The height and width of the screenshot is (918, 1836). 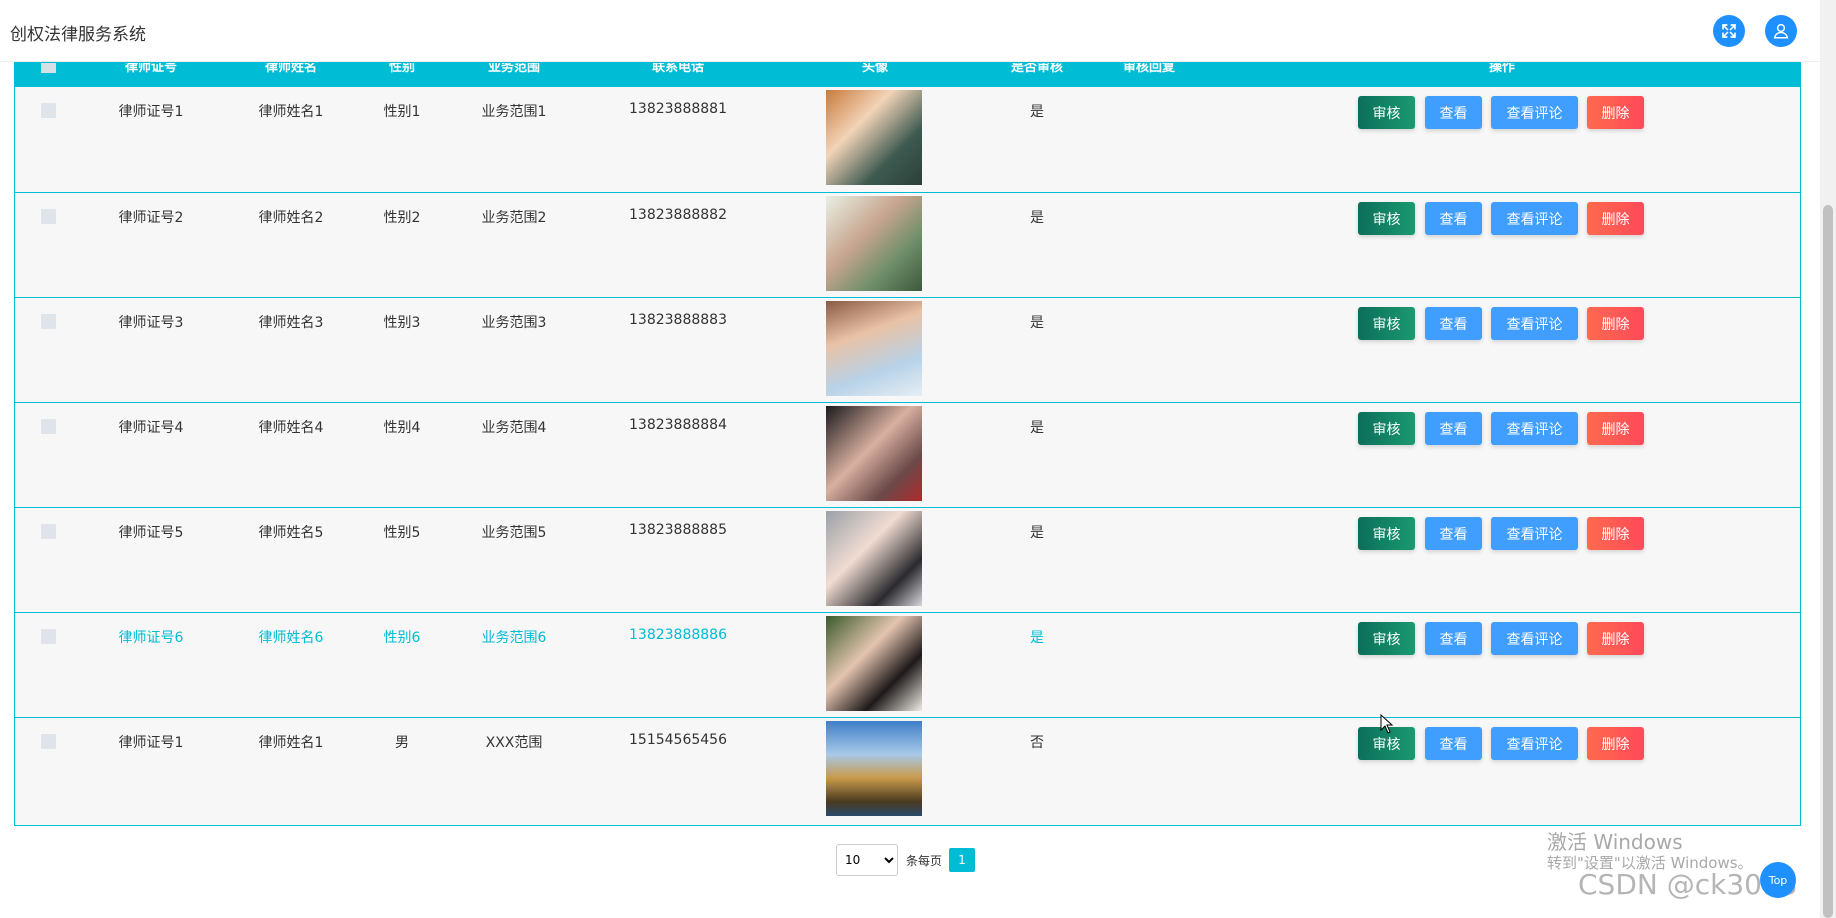 What do you see at coordinates (402, 743) in the screenshot?
I see `cell-gender: 男` at bounding box center [402, 743].